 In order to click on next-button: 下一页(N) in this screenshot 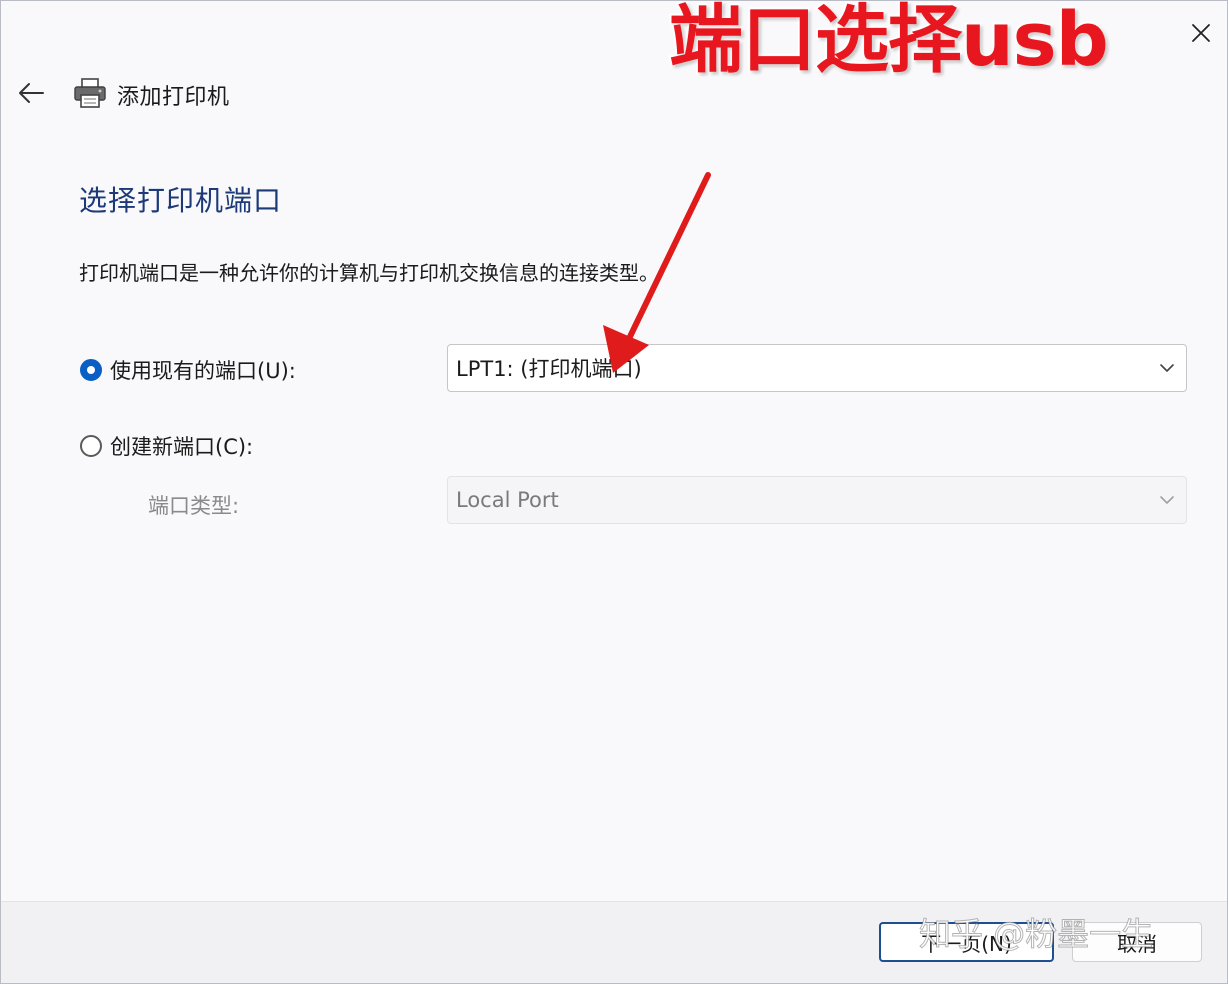, I will do `click(966, 942)`.